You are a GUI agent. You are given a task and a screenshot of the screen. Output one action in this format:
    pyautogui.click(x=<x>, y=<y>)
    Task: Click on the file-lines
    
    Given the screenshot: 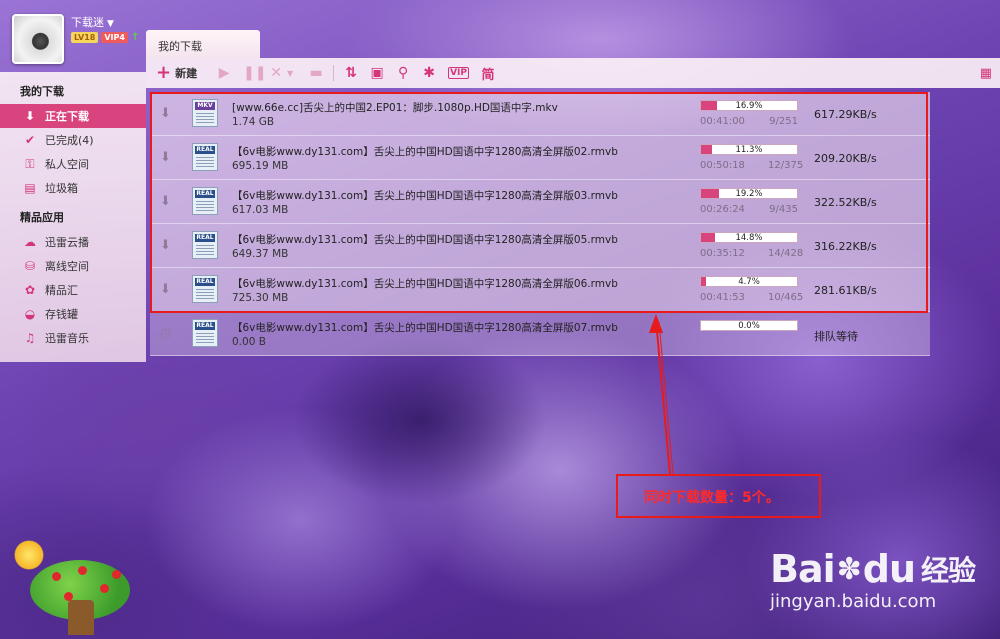 What is the action you would take?
    pyautogui.click(x=205, y=338)
    